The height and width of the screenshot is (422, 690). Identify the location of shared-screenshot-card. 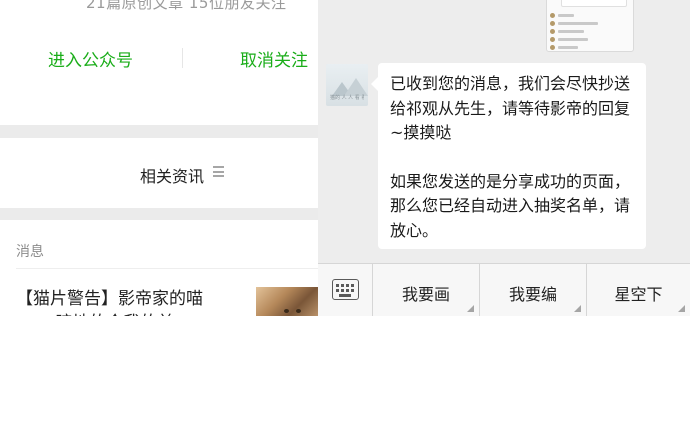
(590, 26).